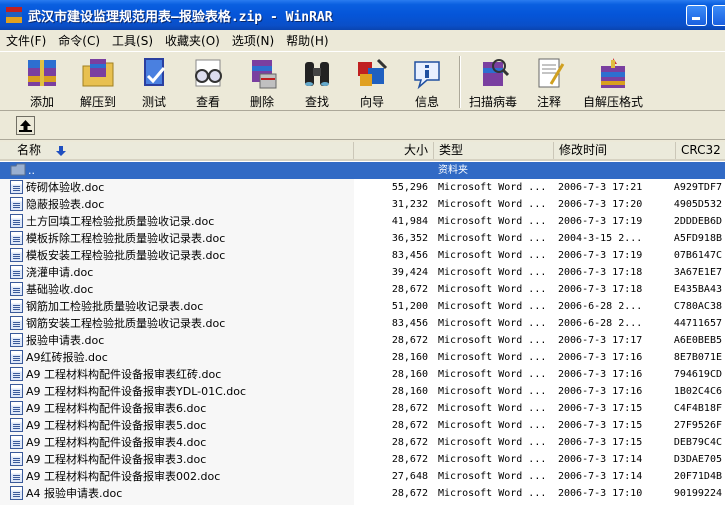 Image resolution: width=725 pixels, height=505 pixels. What do you see at coordinates (307, 40) in the screenshot?
I see `menu-help: 帮助(H)` at bounding box center [307, 40].